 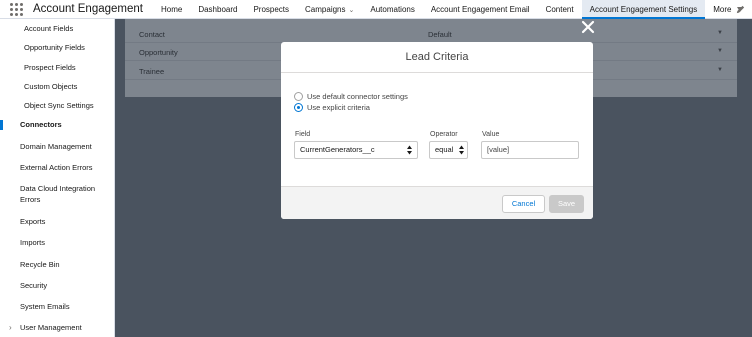 I want to click on radio-button-selected, so click(x=298, y=107).